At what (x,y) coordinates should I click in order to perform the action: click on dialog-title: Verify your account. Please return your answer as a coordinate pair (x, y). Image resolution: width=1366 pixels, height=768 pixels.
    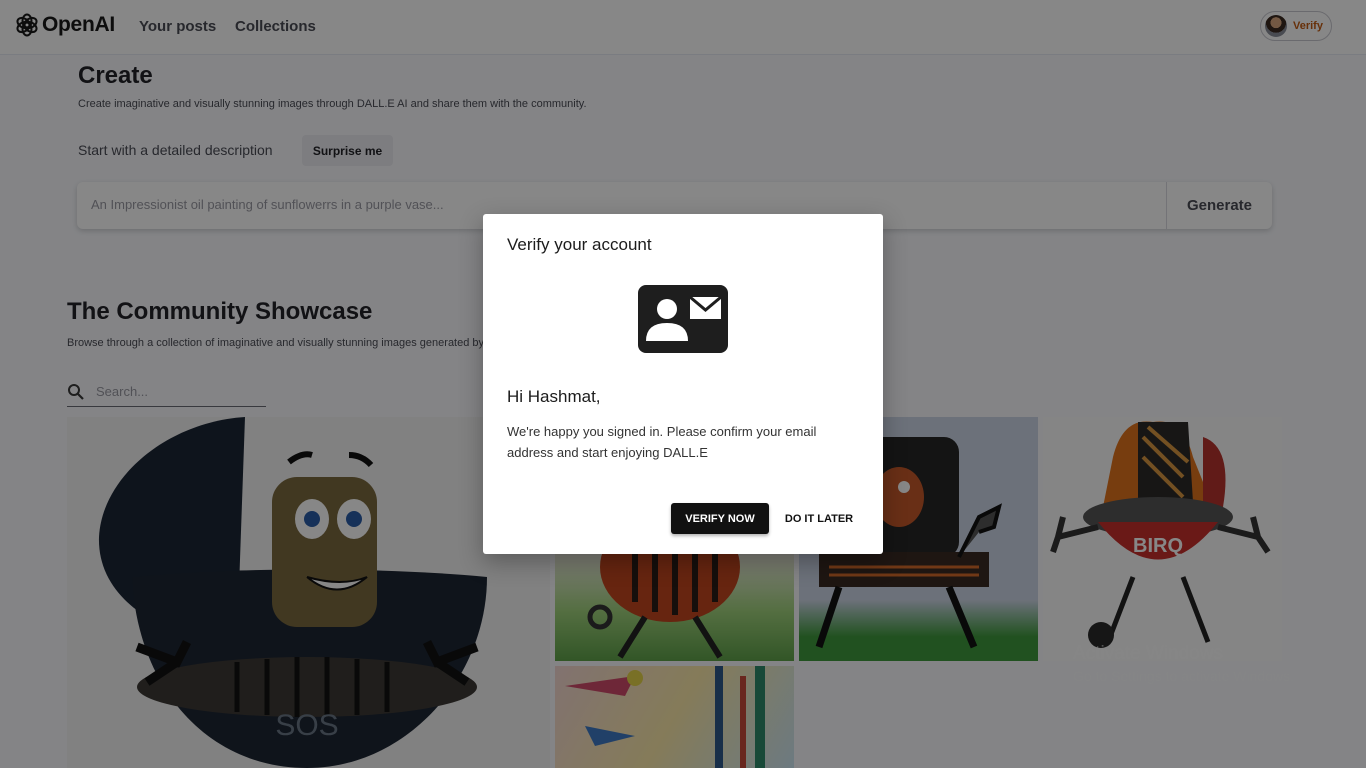
    Looking at the image, I should click on (579, 244).